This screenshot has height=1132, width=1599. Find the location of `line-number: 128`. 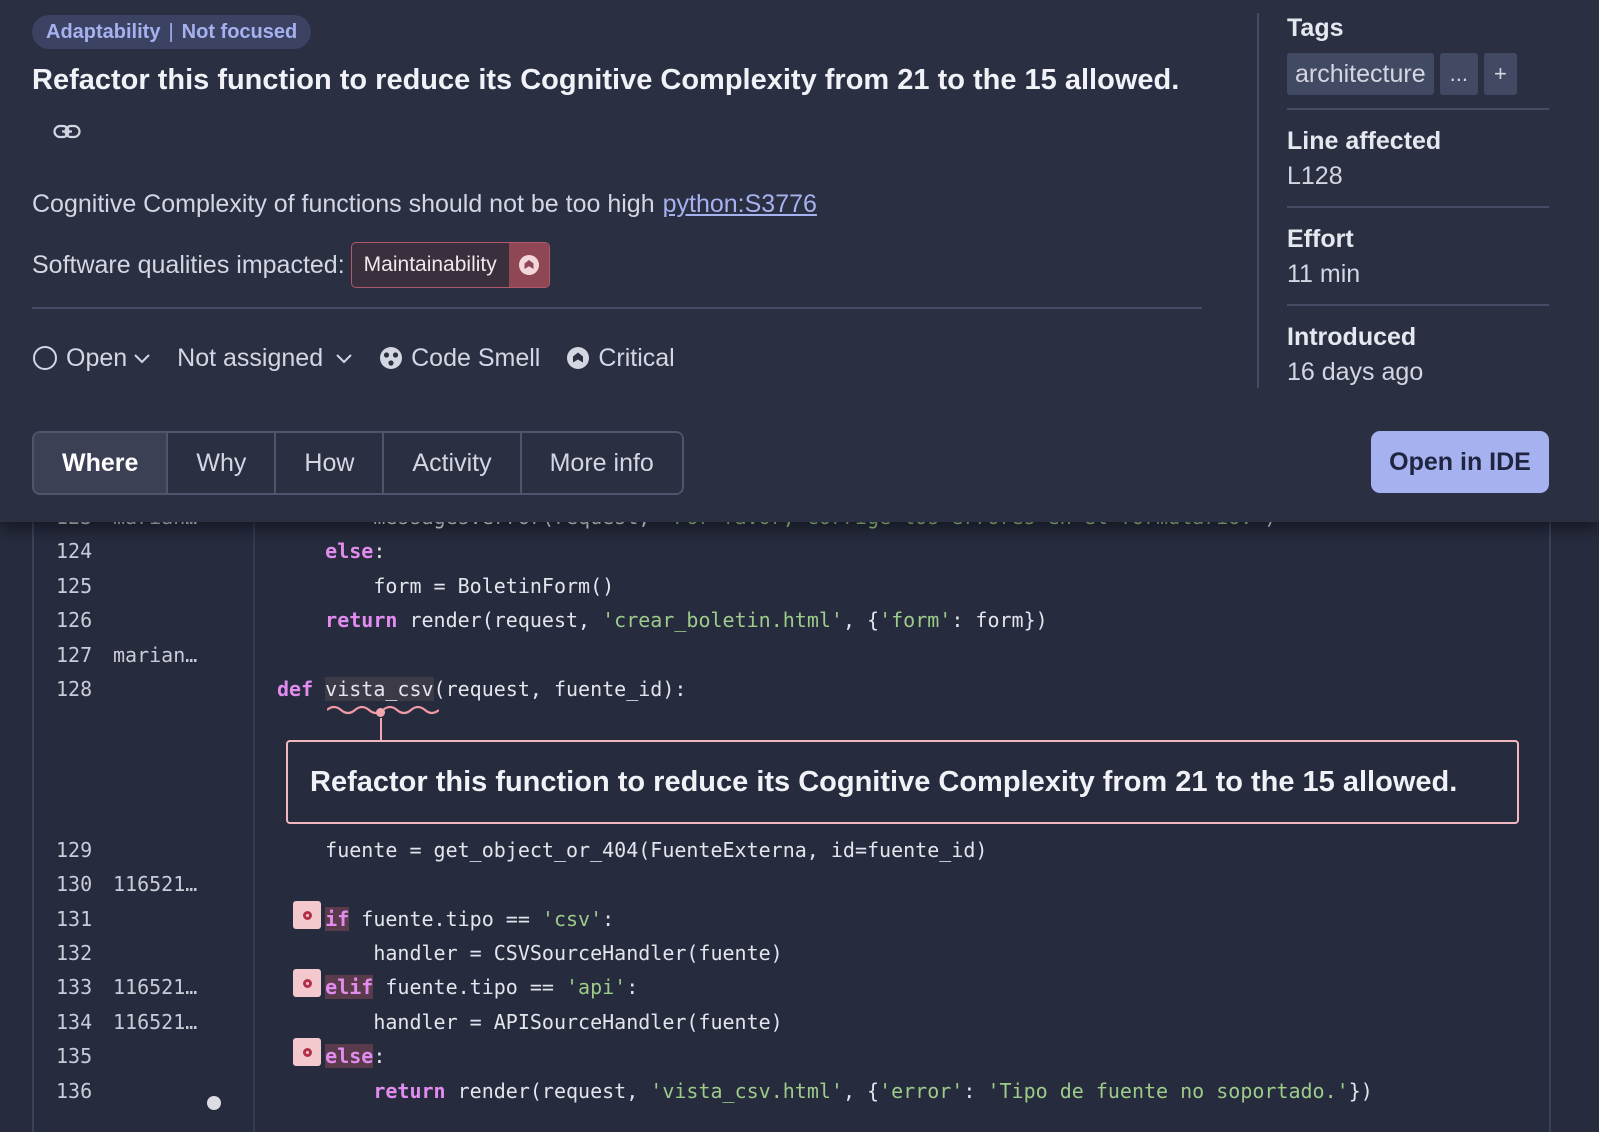

line-number: 128 is located at coordinates (74, 689).